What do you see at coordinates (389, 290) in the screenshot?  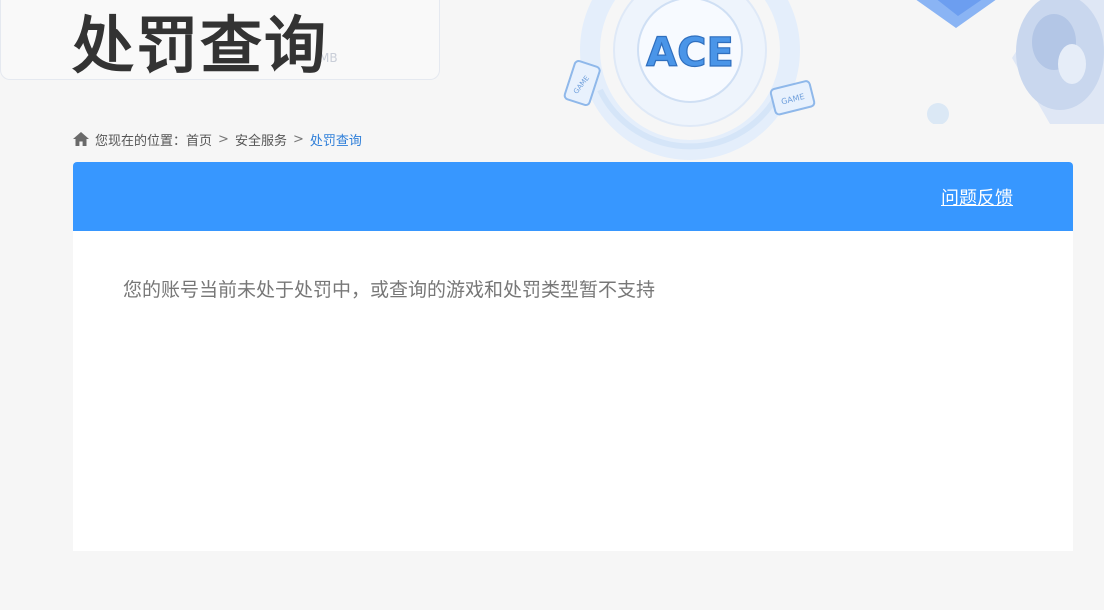 I see `status-message: 您的账号当前未处于处罚中，或查询的游戏和处罚类型暂不支持` at bounding box center [389, 290].